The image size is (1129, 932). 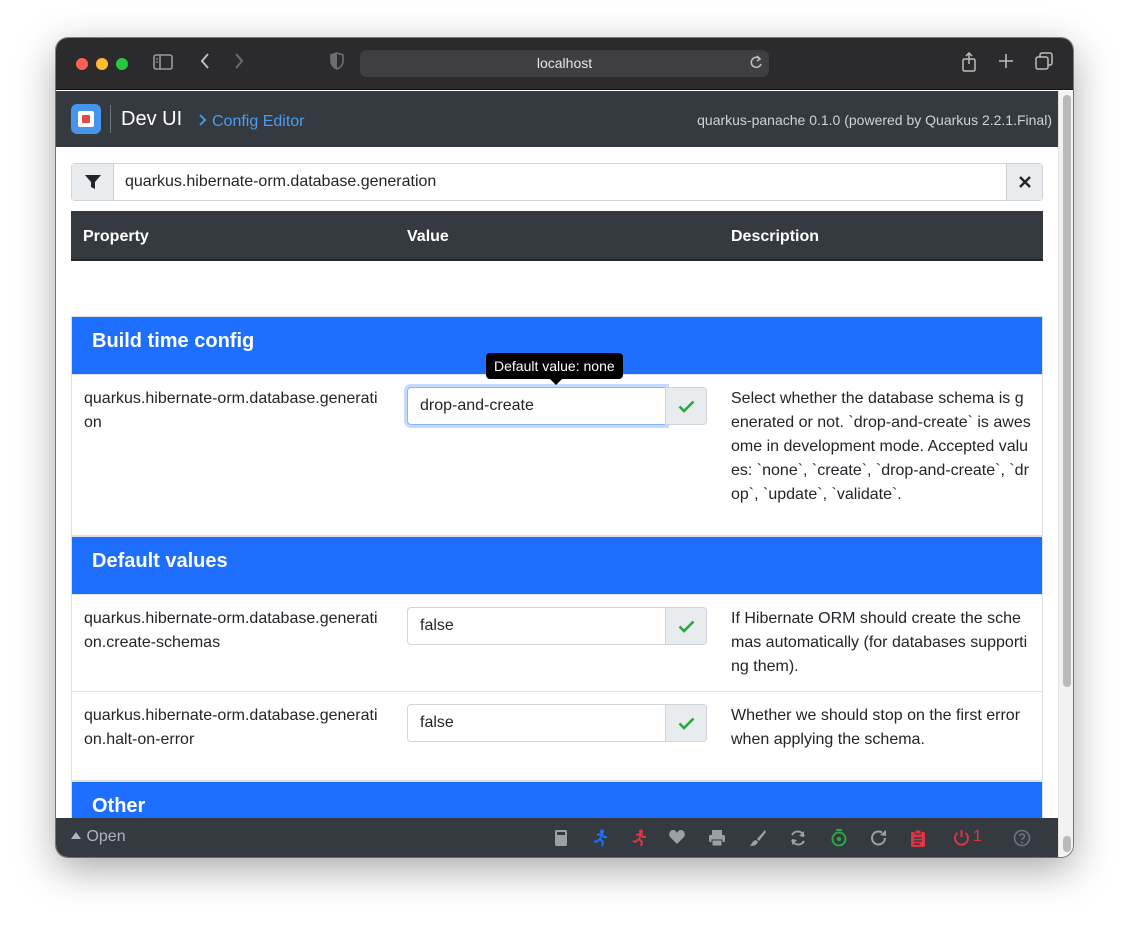 I want to click on refresh-icon, so click(x=798, y=838).